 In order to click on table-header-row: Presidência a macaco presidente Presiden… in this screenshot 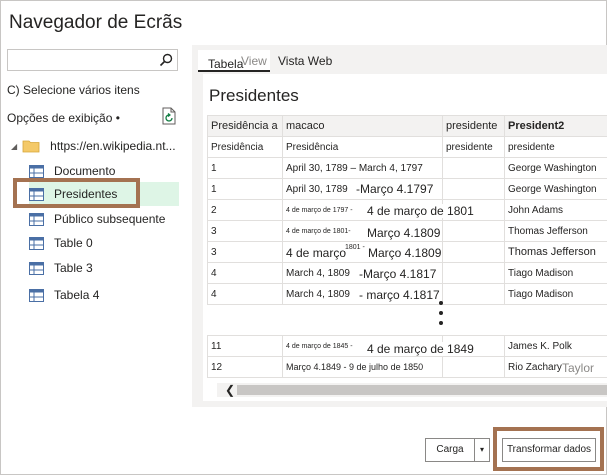, I will do `click(407, 126)`.